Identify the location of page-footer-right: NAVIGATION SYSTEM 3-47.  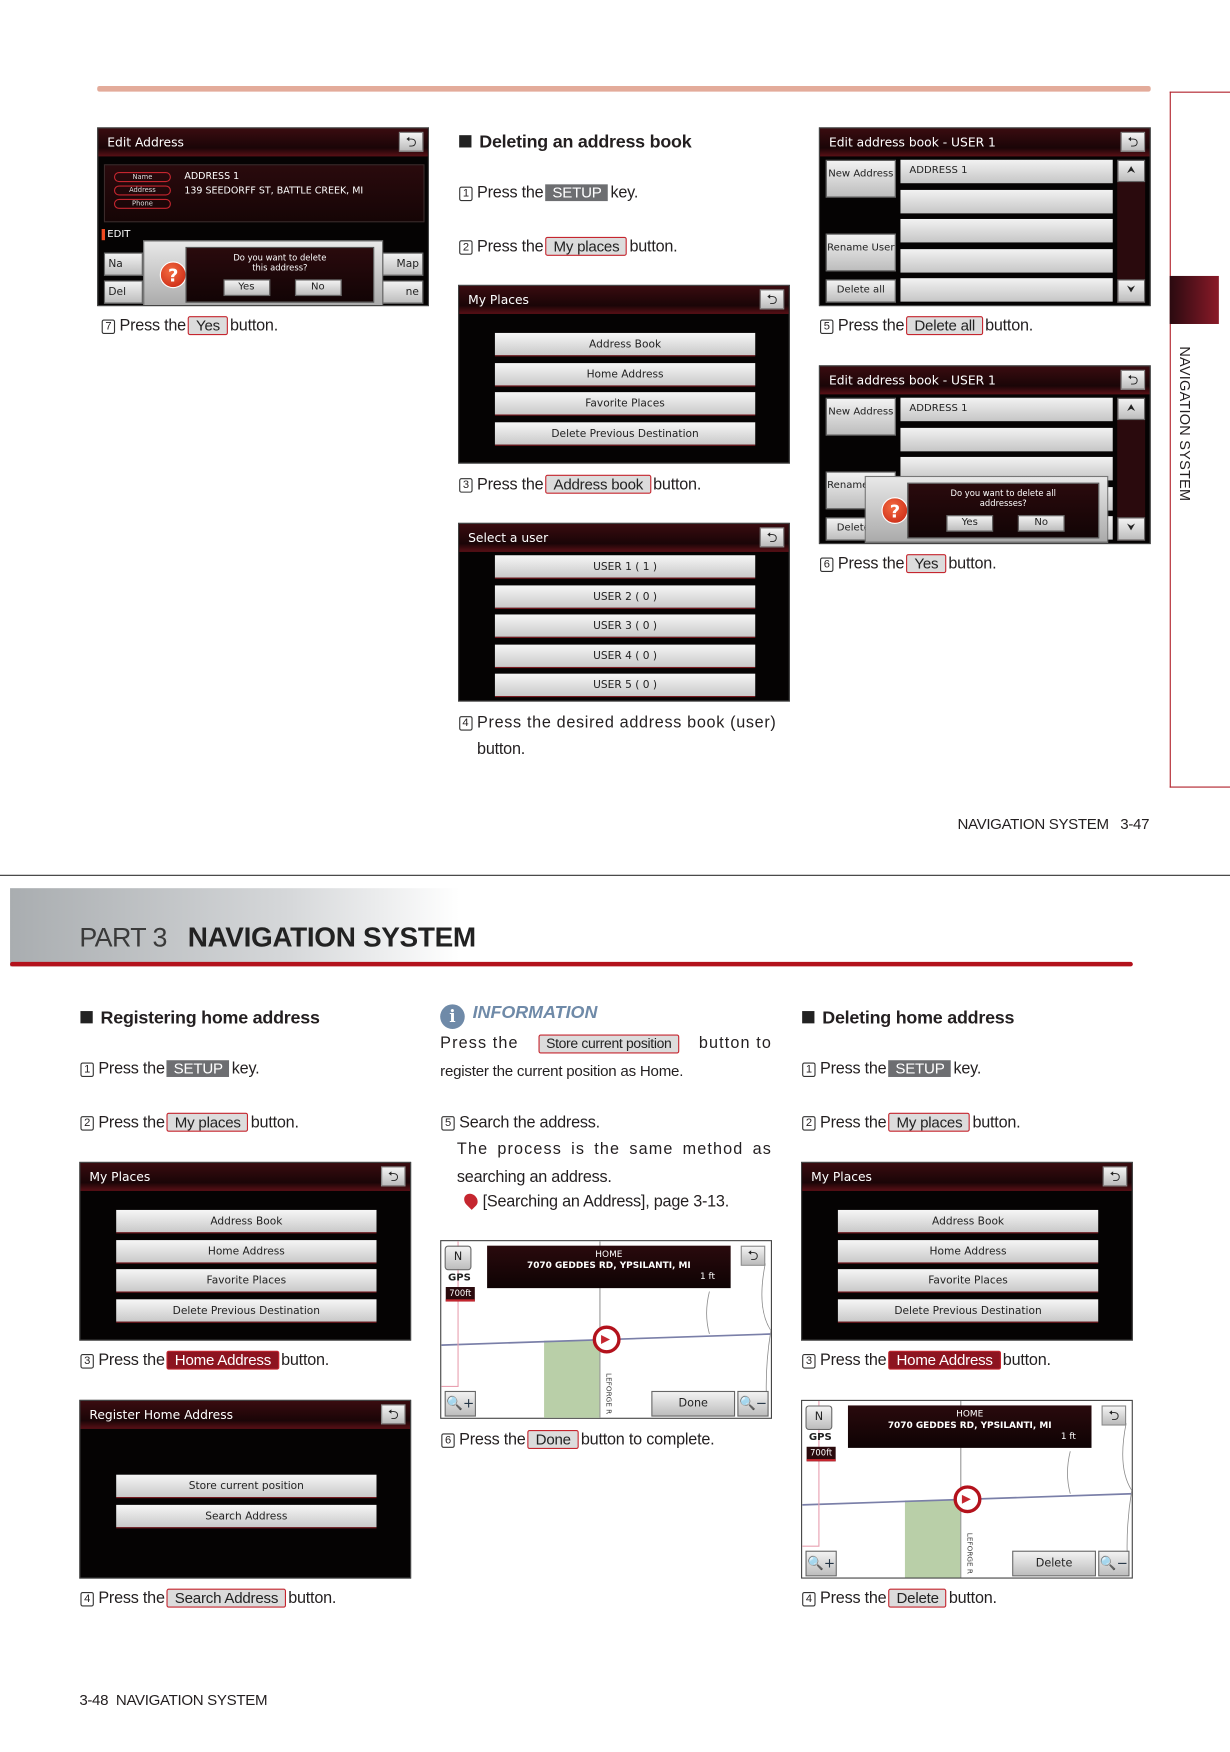
(1053, 824).